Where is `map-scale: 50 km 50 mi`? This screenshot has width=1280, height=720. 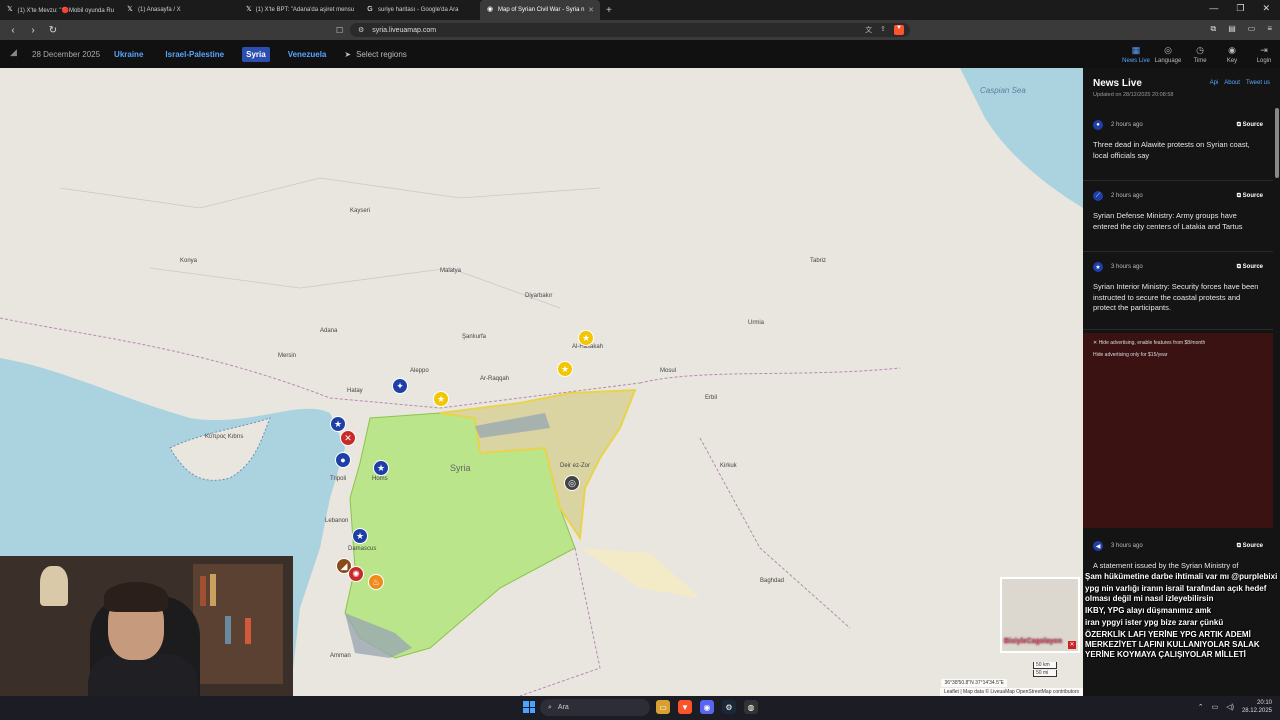
map-scale: 50 km 50 mi is located at coordinates (1045, 670).